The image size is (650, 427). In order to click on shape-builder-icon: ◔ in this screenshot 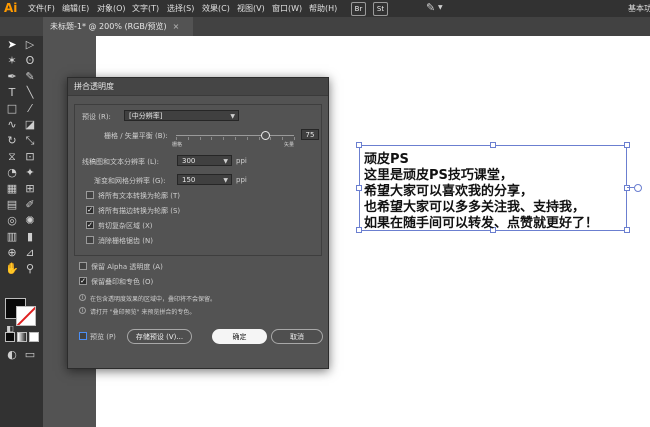, I will do `click(12, 173)`.